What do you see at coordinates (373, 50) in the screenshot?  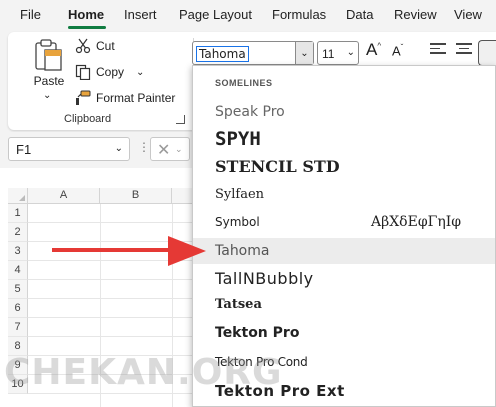 I see `grow-font-icon: A^` at bounding box center [373, 50].